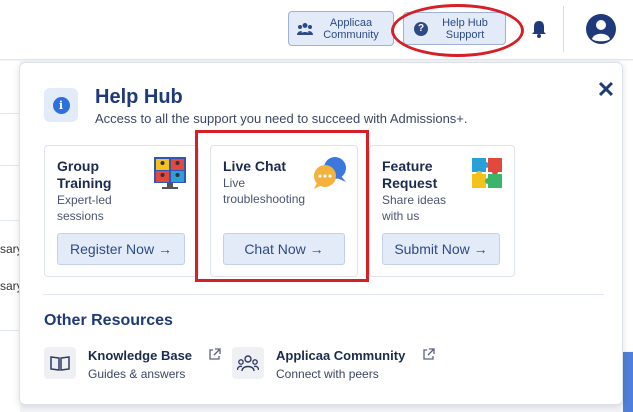  I want to click on resource-title: Applicaa Community, so click(341, 355).